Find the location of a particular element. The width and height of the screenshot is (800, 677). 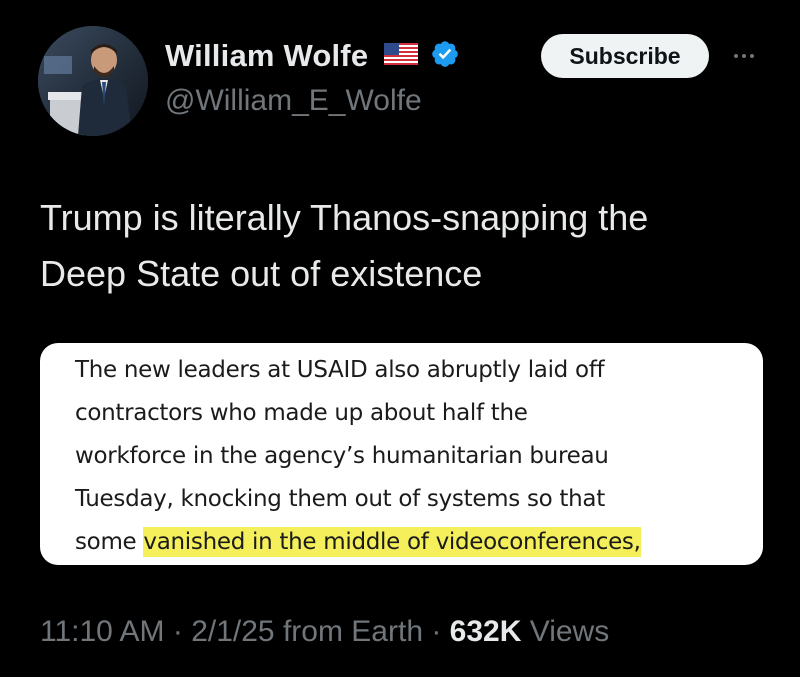

more-options-icon is located at coordinates (744, 56).